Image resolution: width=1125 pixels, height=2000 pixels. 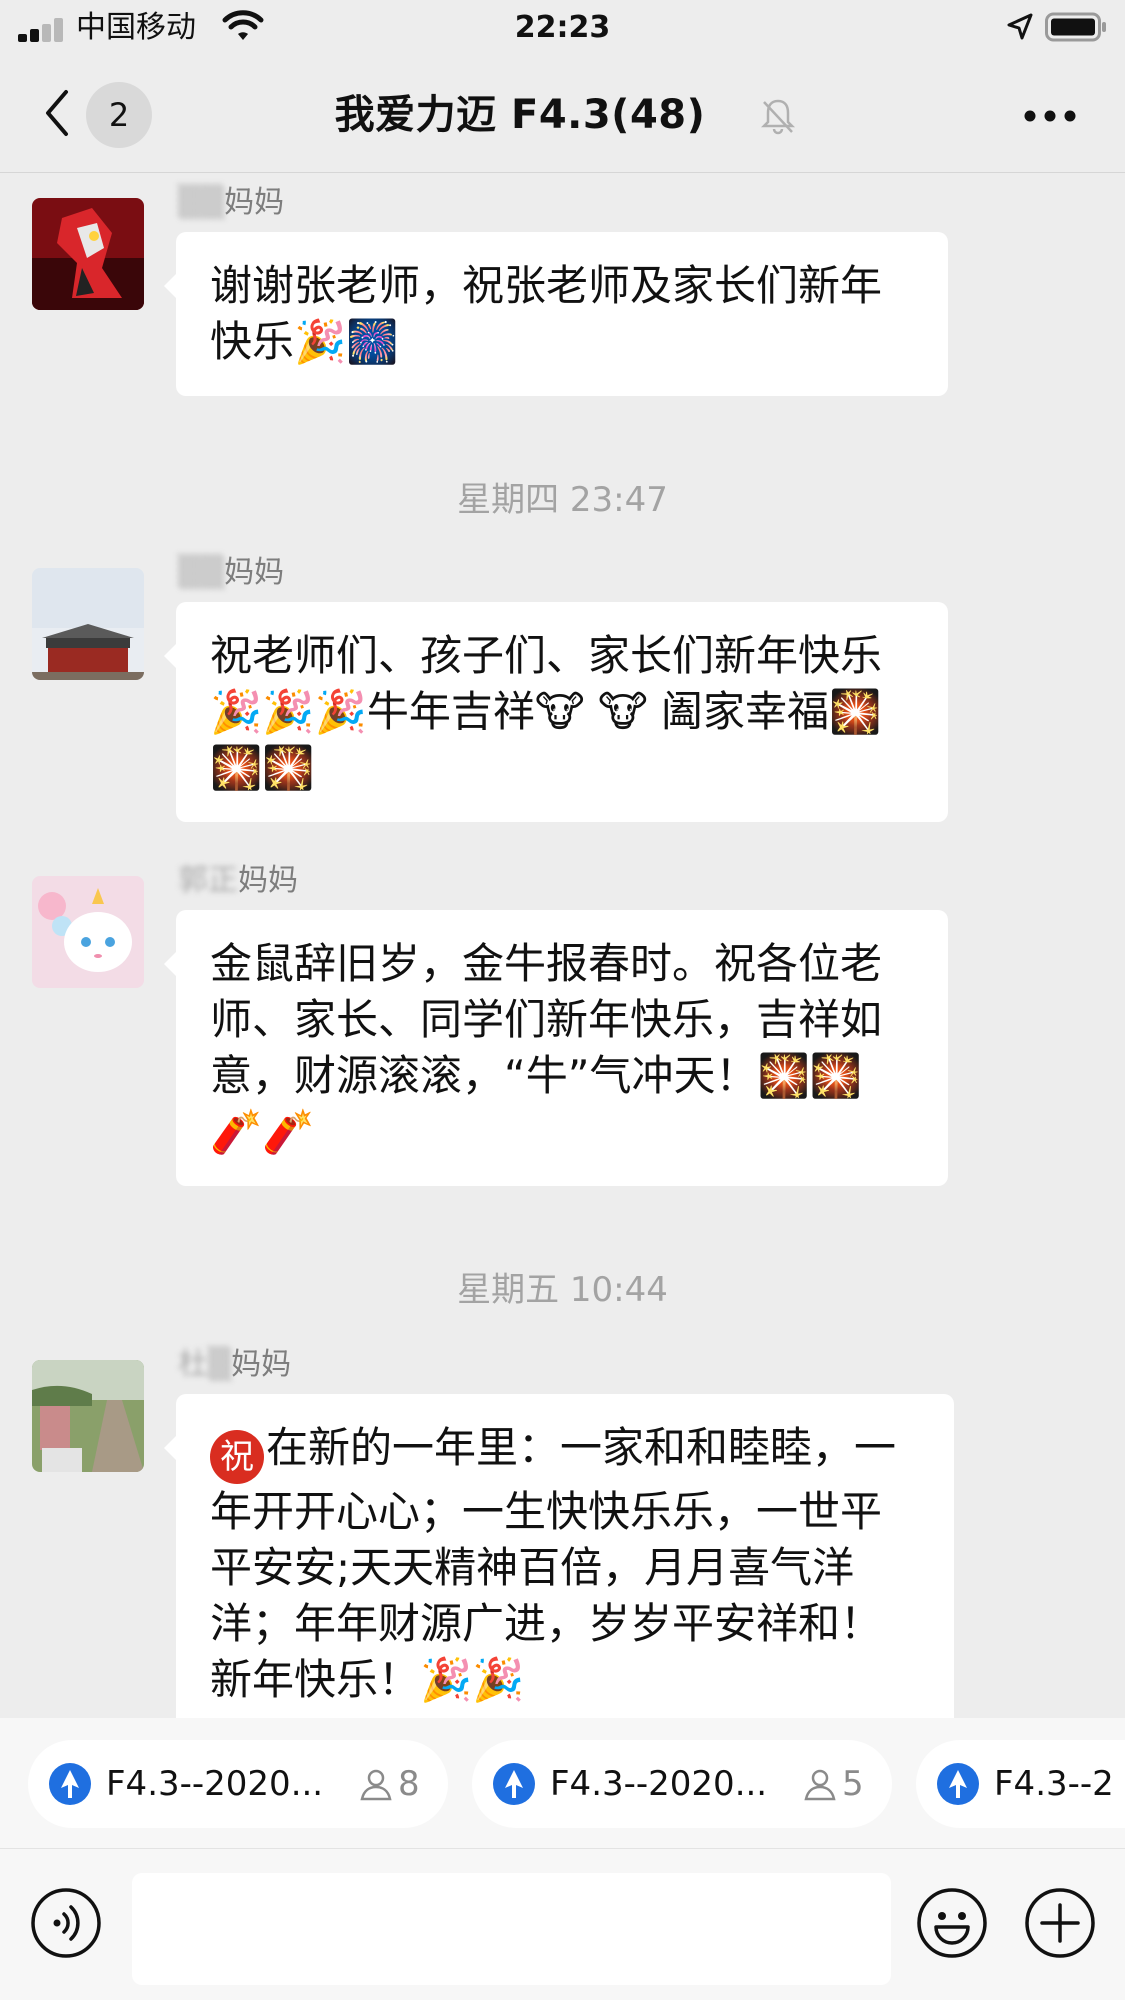 I want to click on mute-bell-icon, so click(x=778, y=117).